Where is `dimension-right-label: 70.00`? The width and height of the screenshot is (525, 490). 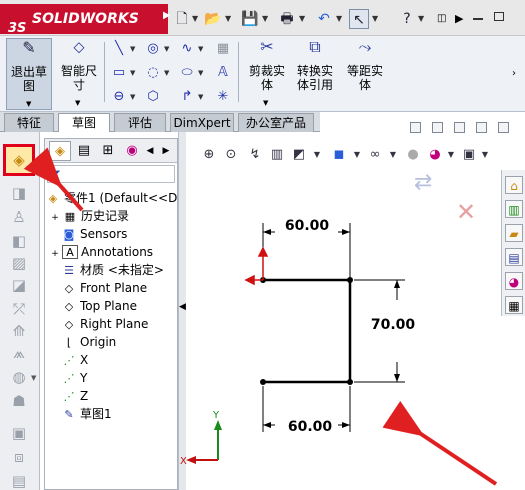
dimension-right-label: 70.00 is located at coordinates (393, 325).